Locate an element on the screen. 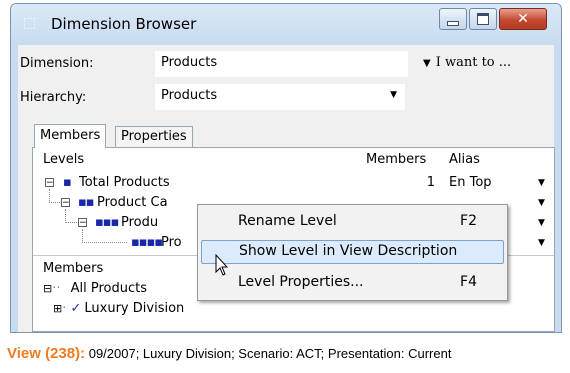  member-item: ⊟·· All Products is located at coordinates (95, 288).